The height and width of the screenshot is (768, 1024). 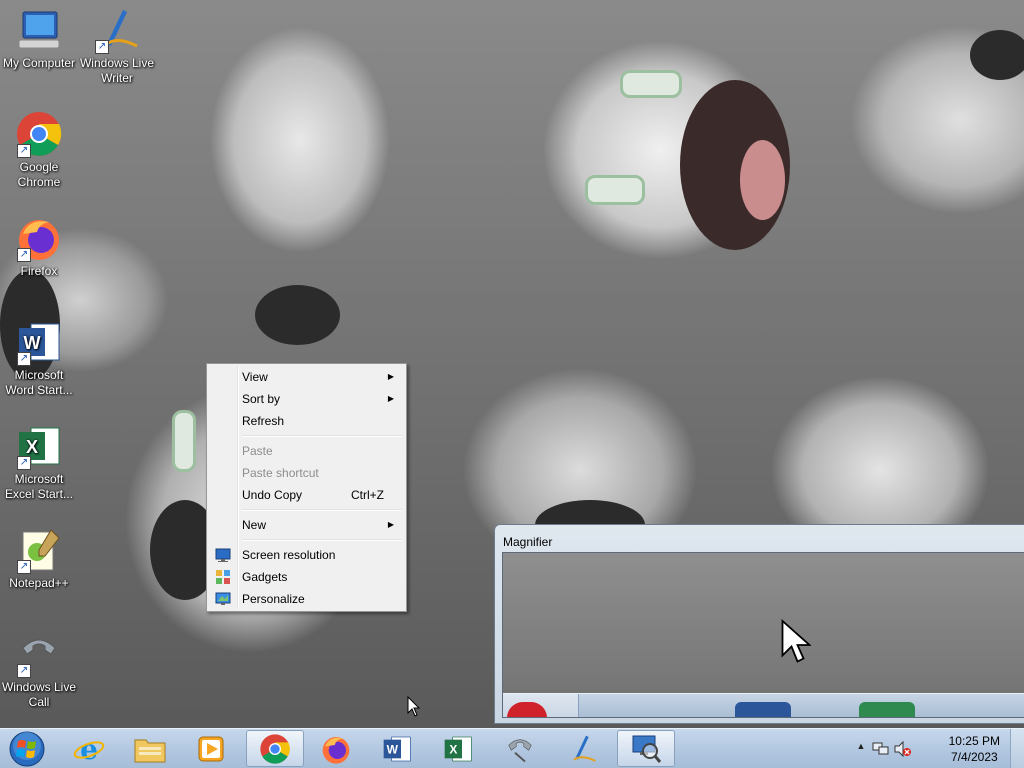 I want to click on magnified-taskbar, so click(x=763, y=705).